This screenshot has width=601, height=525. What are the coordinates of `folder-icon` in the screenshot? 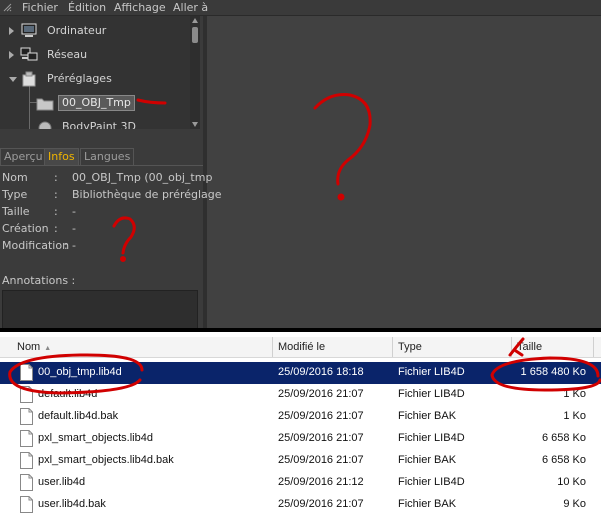 It's located at (45, 104).